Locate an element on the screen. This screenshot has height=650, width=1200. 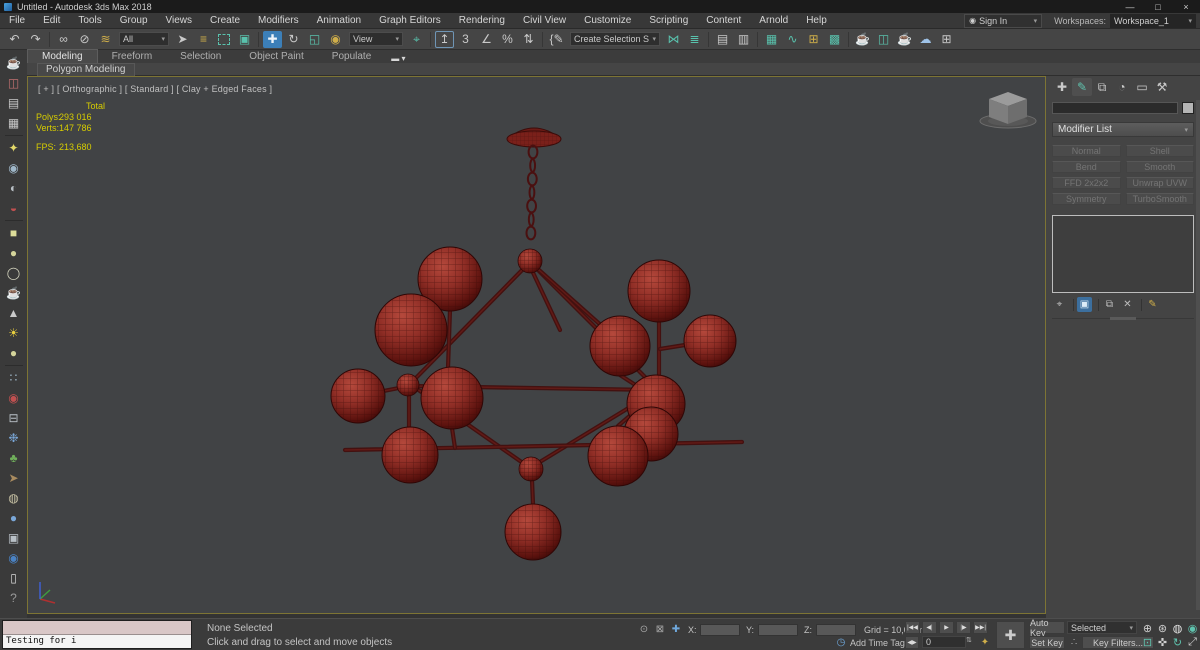
rendered-frame-window-icon: ◫ is located at coordinates (883, 39).